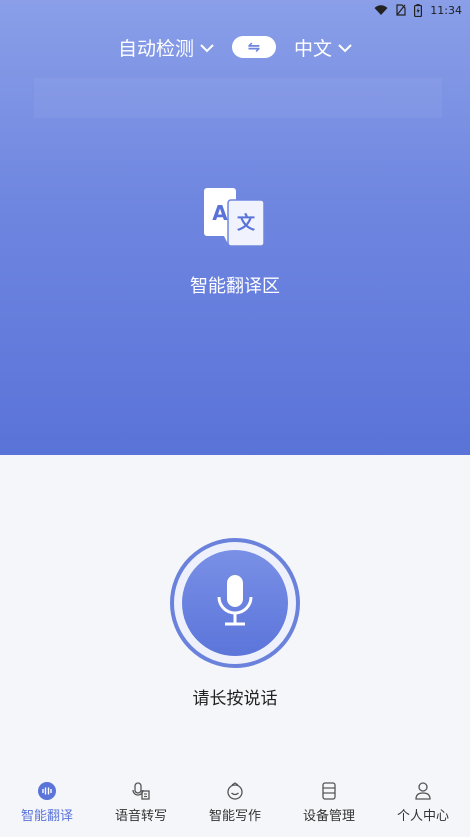 The height and width of the screenshot is (837, 470). What do you see at coordinates (141, 791) in the screenshot?
I see `transcribe-icon` at bounding box center [141, 791].